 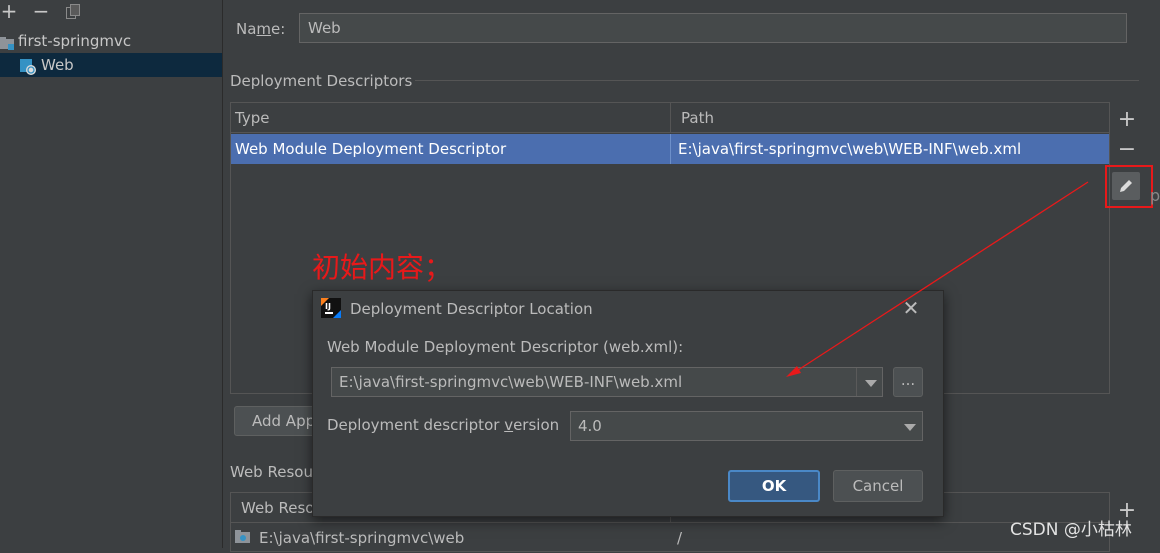 What do you see at coordinates (937, 279) in the screenshot?
I see `annotation-arrow` at bounding box center [937, 279].